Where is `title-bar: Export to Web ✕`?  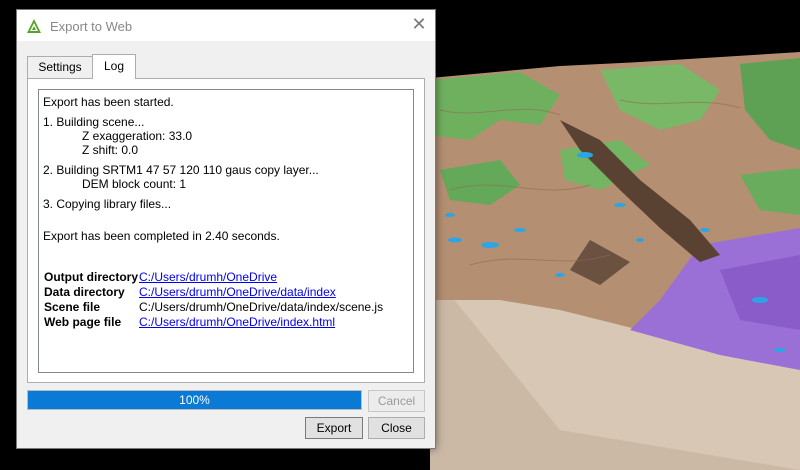
title-bar: Export to Web ✕ is located at coordinates (226, 25).